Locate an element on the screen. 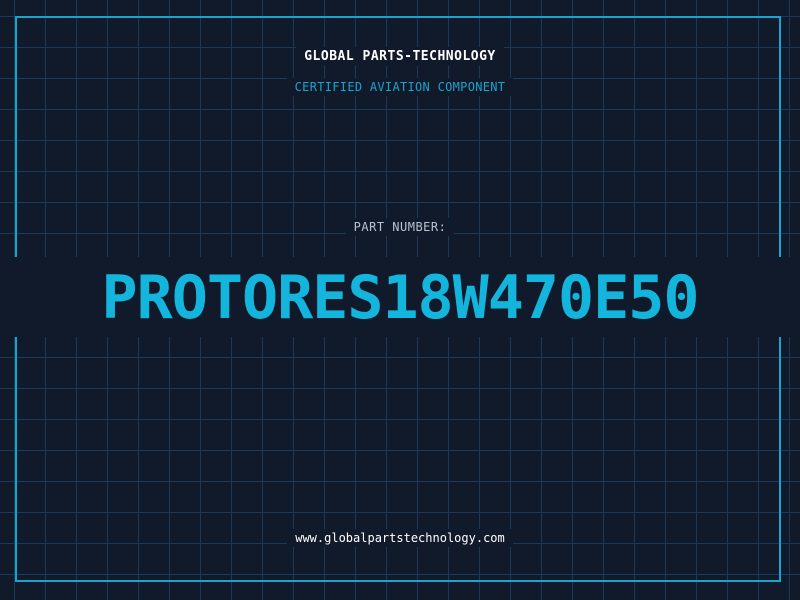 The image size is (800, 600). part-number-label: PART NUMBER: is located at coordinates (400, 227).